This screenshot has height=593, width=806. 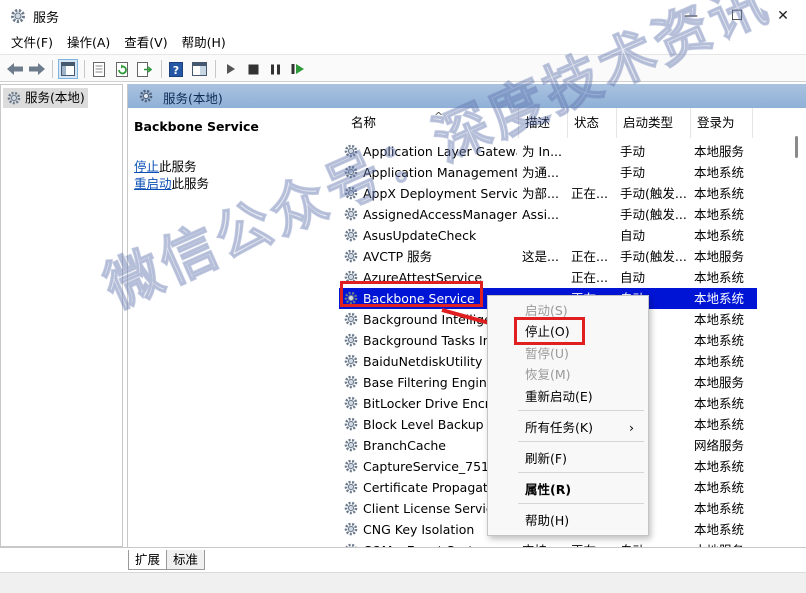 I want to click on menu-help: 帮助(H), so click(x=204, y=43).